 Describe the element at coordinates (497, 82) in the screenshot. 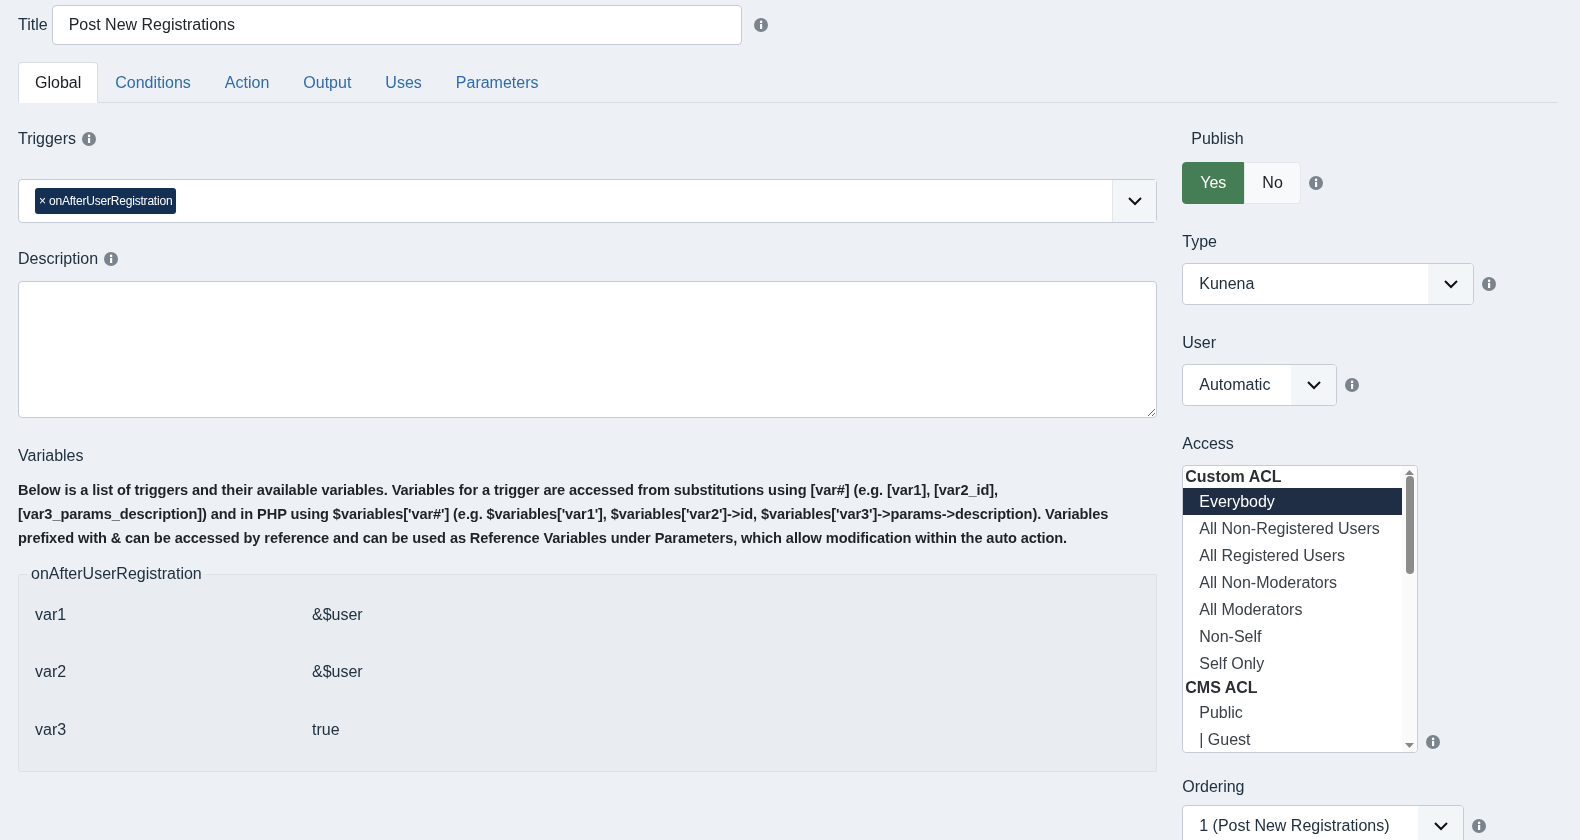

I see `tab: Parameters` at that location.